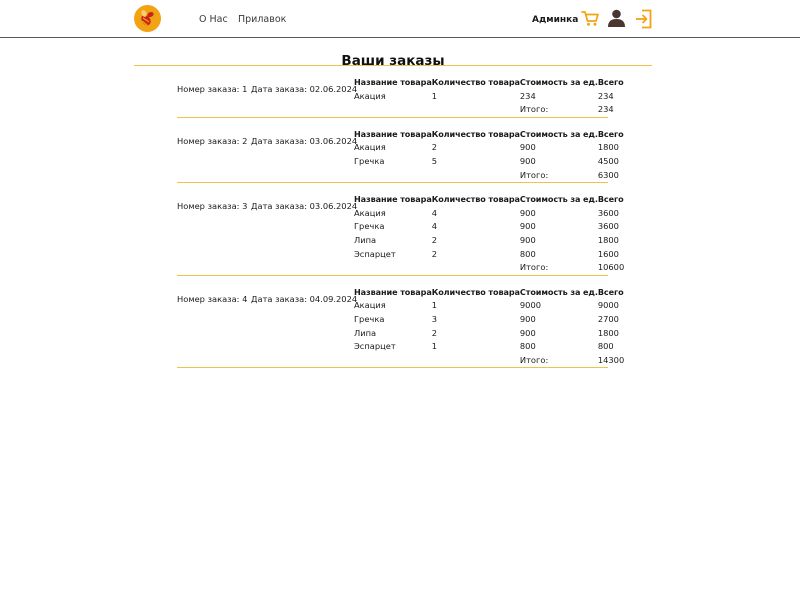  I want to click on item-price: 9000, so click(530, 305).